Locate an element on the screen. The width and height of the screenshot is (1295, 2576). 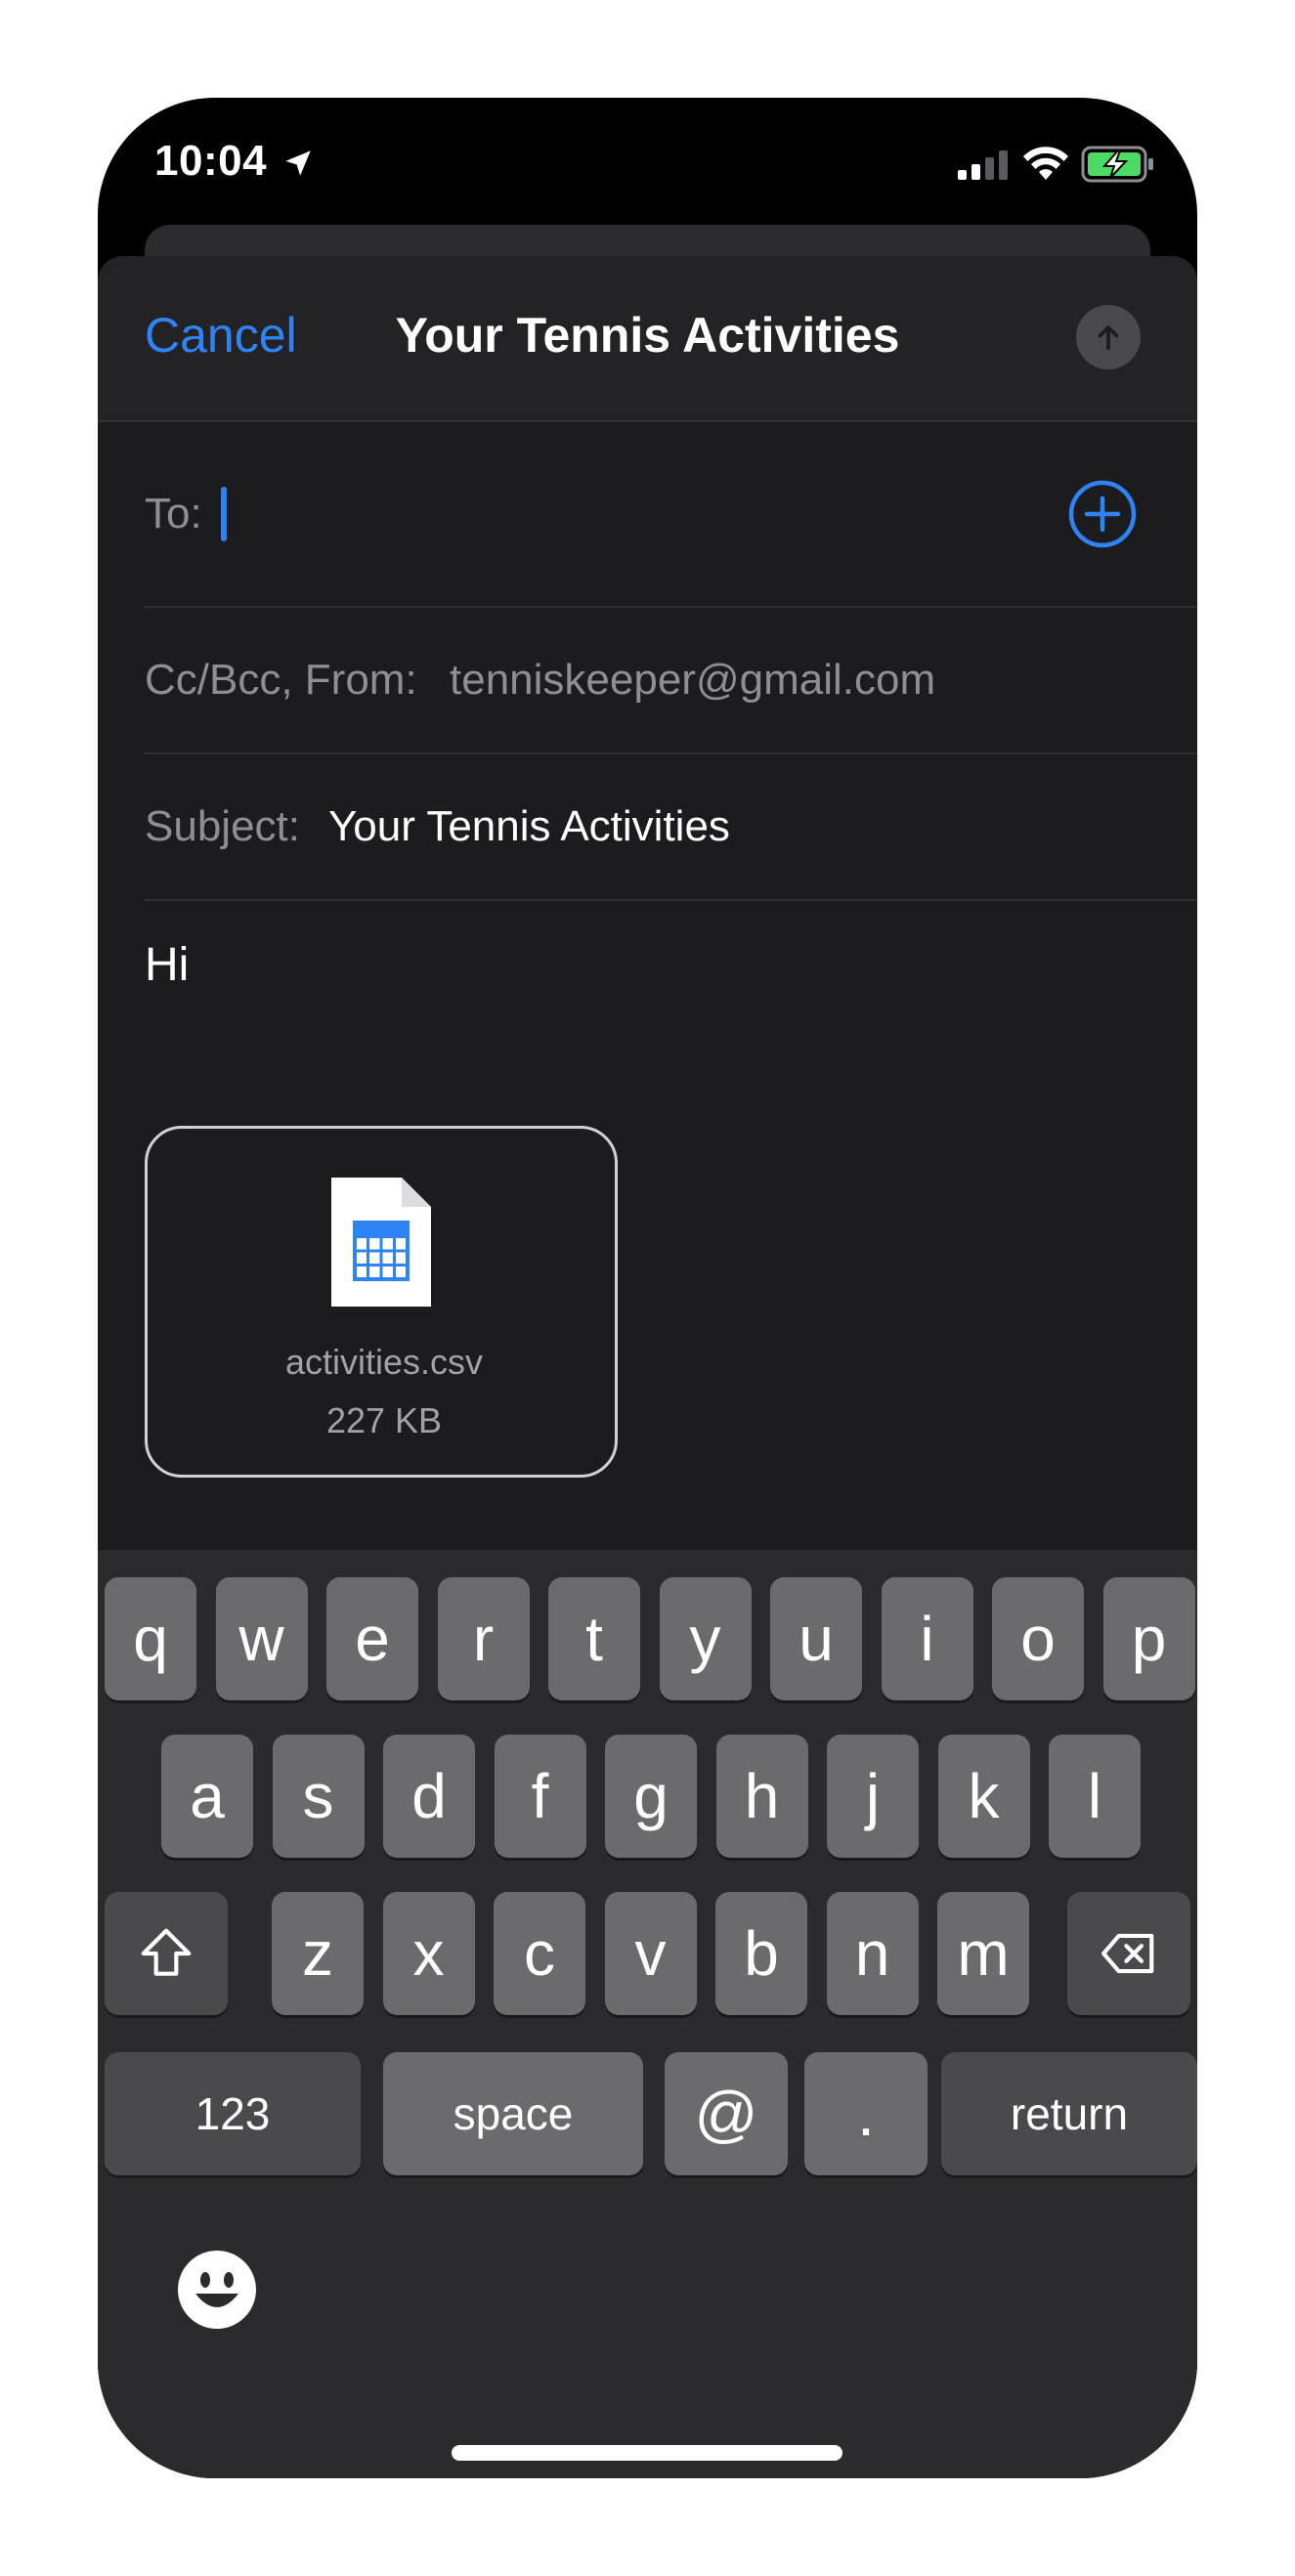
key-s: s is located at coordinates (318, 1797).